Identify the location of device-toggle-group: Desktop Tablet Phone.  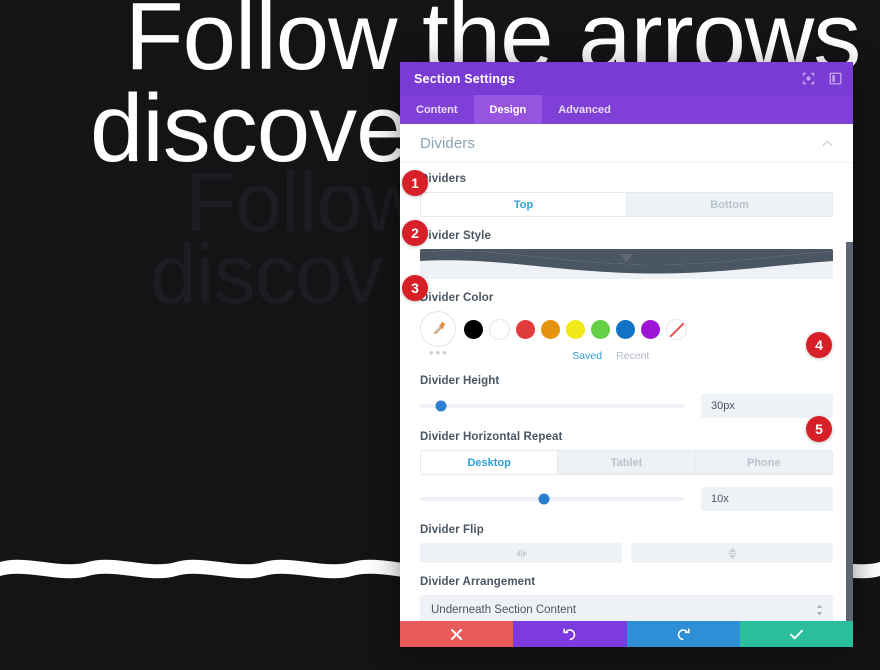
(626, 462).